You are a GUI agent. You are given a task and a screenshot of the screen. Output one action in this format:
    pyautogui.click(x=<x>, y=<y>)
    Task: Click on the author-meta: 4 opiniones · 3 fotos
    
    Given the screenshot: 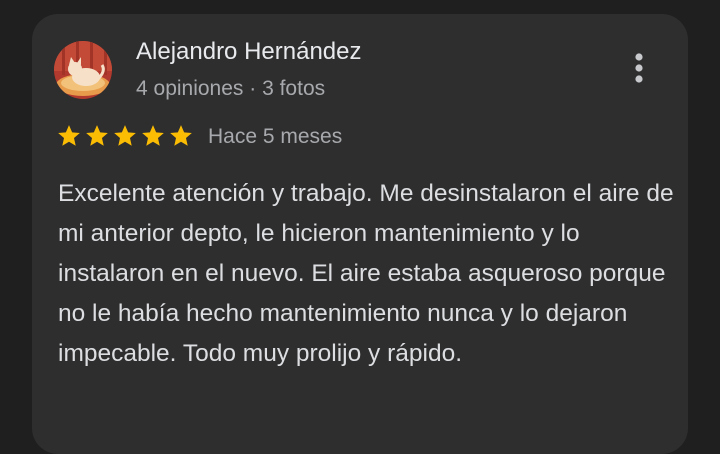 What is the action you would take?
    pyautogui.click(x=231, y=88)
    